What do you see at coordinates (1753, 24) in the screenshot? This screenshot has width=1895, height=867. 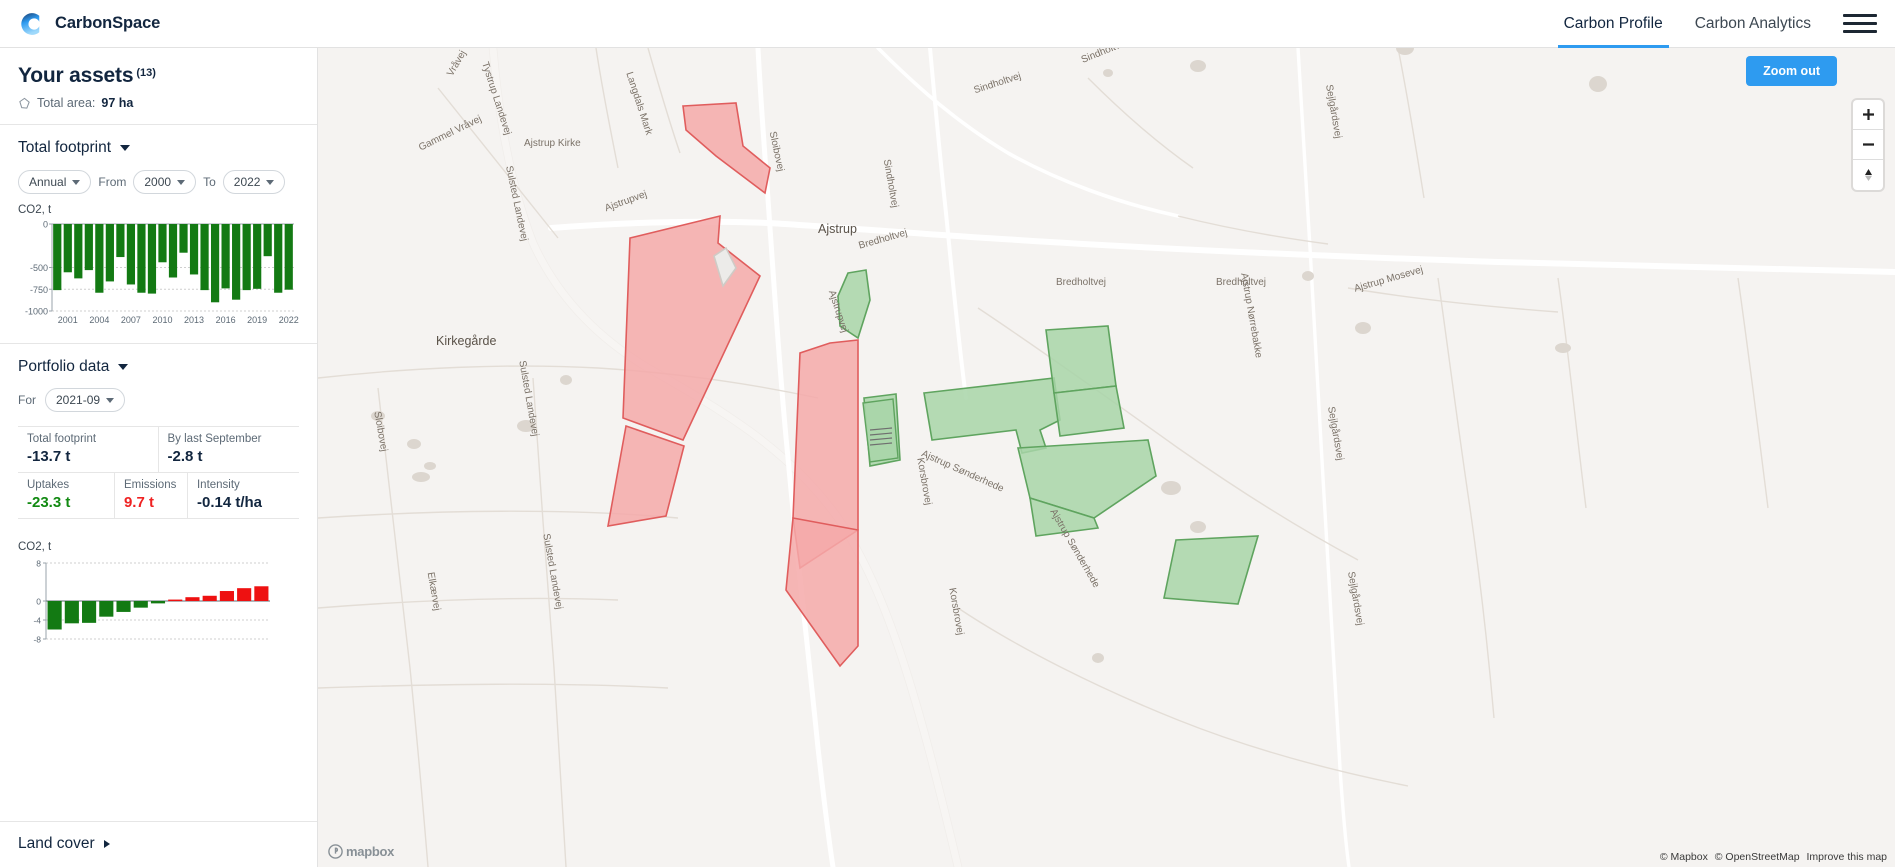 I see `tab-carbon-analytics: Carbon Analytics` at bounding box center [1753, 24].